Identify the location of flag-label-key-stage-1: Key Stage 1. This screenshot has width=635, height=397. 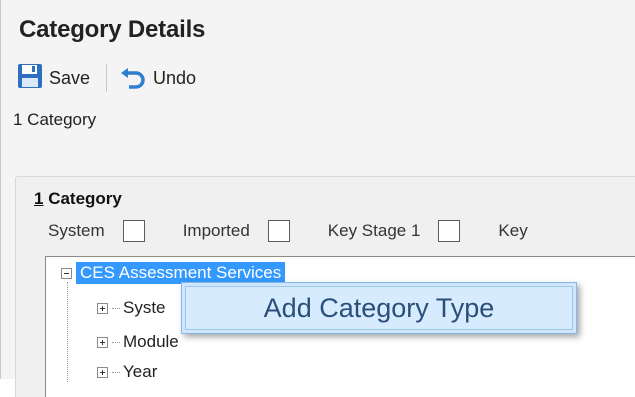
(374, 230).